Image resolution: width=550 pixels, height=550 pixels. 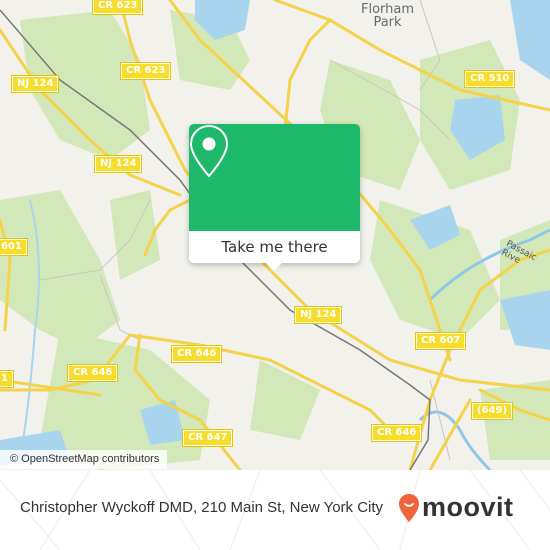 I want to click on take-me-there-button: Take me there, so click(x=274, y=247).